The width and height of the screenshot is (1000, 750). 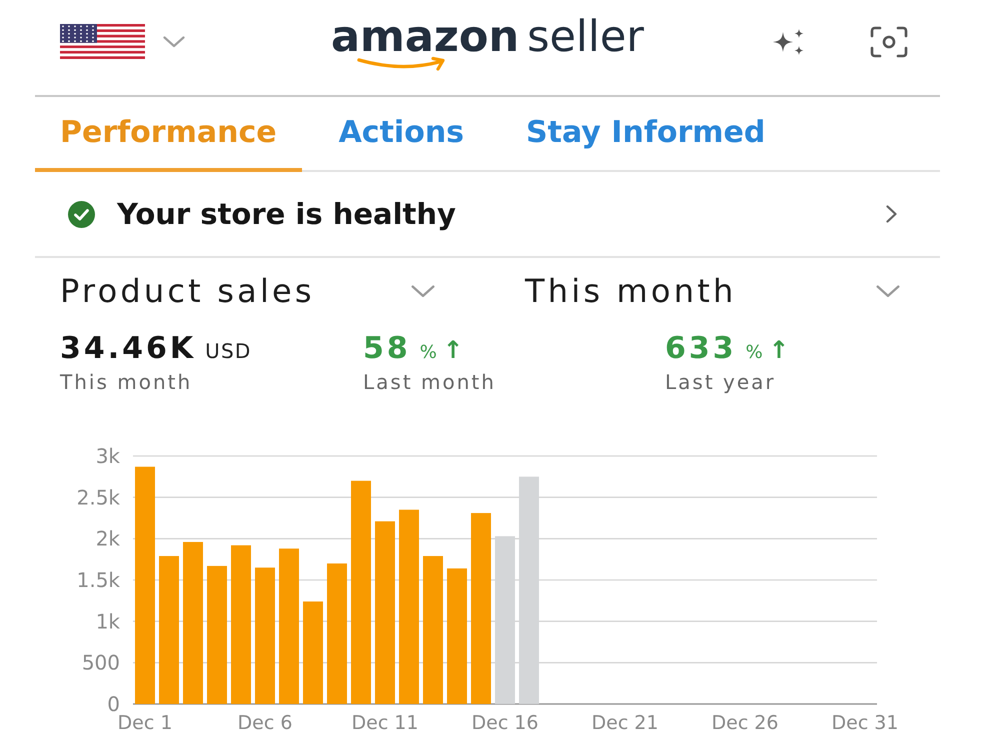 What do you see at coordinates (385, 723) in the screenshot?
I see `x-axis-label: Dec 11` at bounding box center [385, 723].